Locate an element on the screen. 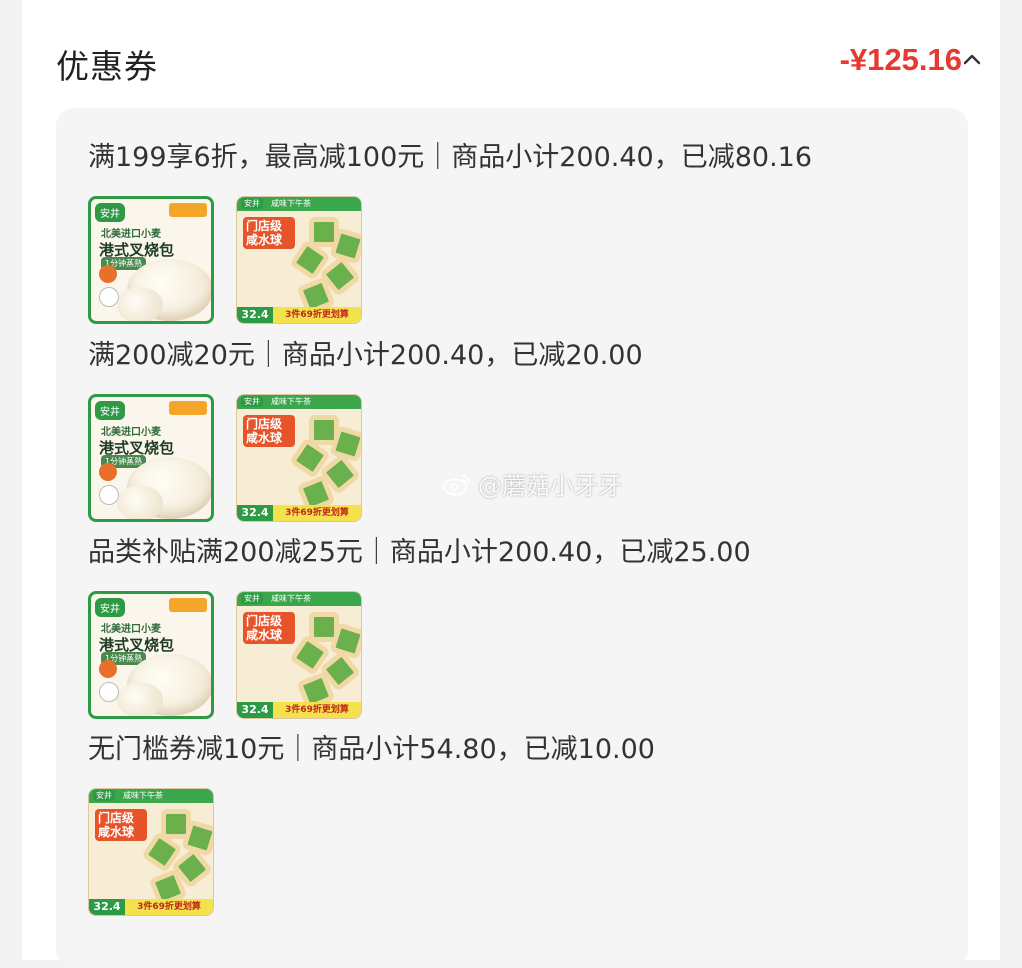 Image resolution: width=1022 pixels, height=968 pixels. product-thumbnails: 安井 咸味下午茶 门店级咸水球 32.4 3件69折更划算 is located at coordinates (371, 852).